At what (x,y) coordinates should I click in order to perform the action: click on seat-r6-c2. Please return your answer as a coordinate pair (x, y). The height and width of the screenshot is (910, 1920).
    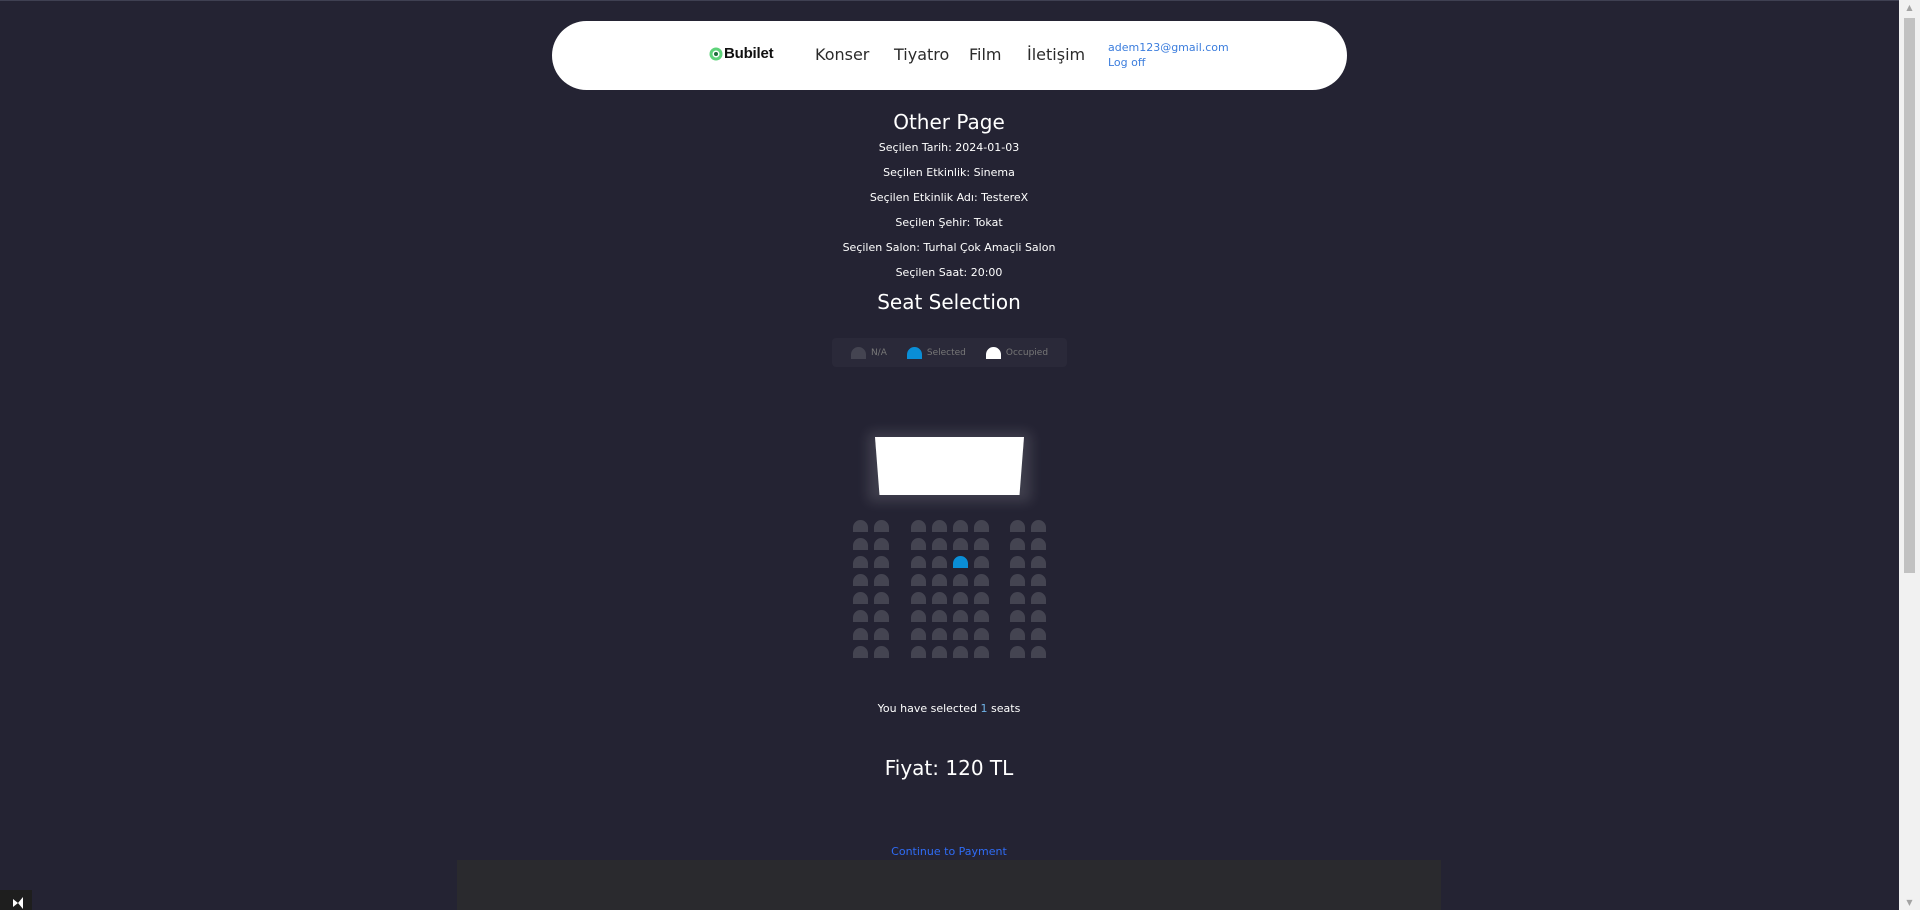
    Looking at the image, I should click on (881, 616).